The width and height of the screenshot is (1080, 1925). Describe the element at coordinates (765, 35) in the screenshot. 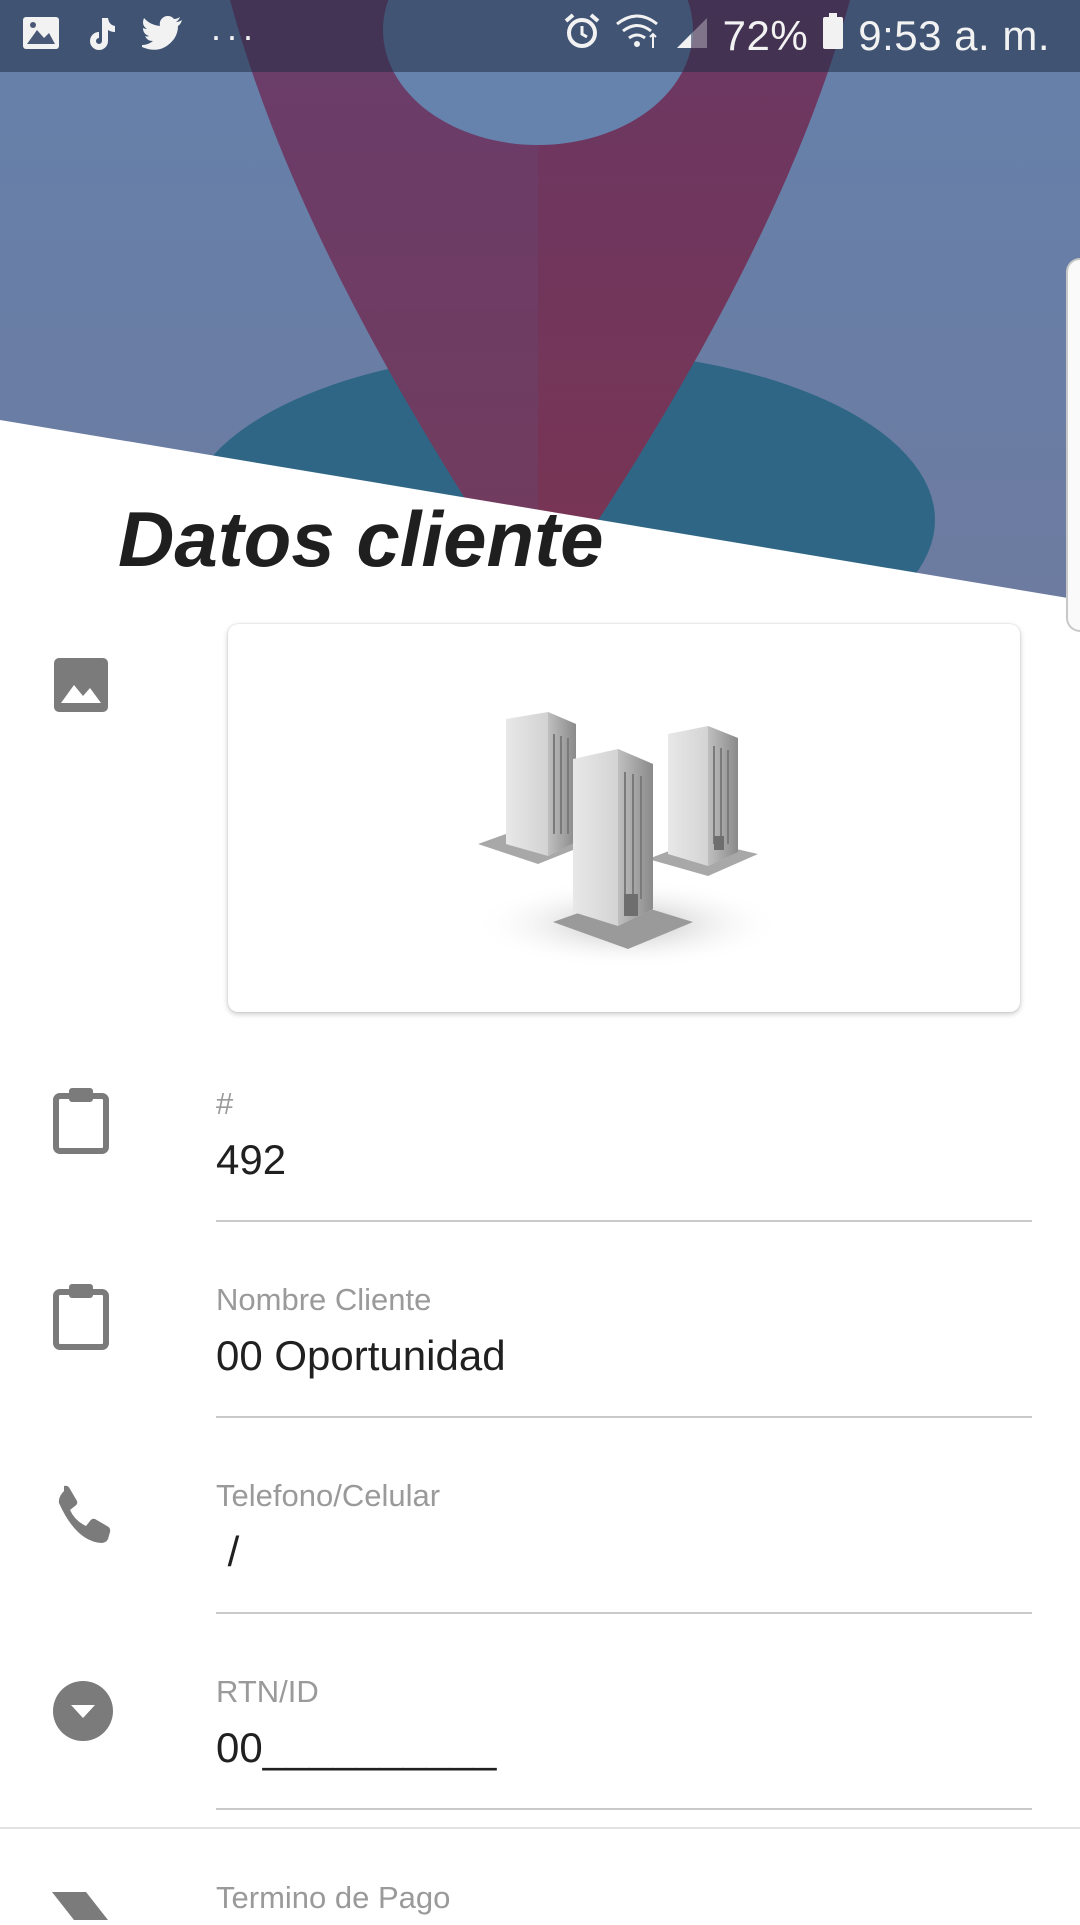

I see `battery-percent: 72%` at that location.